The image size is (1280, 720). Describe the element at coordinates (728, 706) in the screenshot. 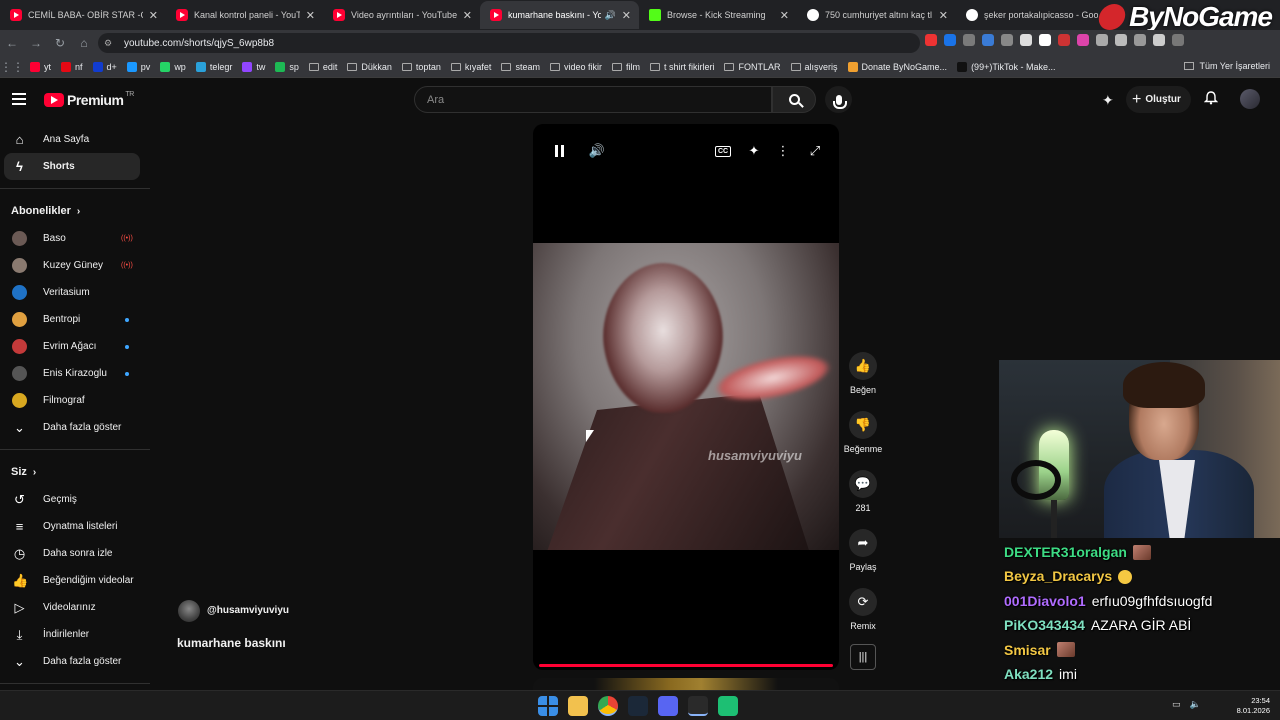

I see `app-icon` at that location.